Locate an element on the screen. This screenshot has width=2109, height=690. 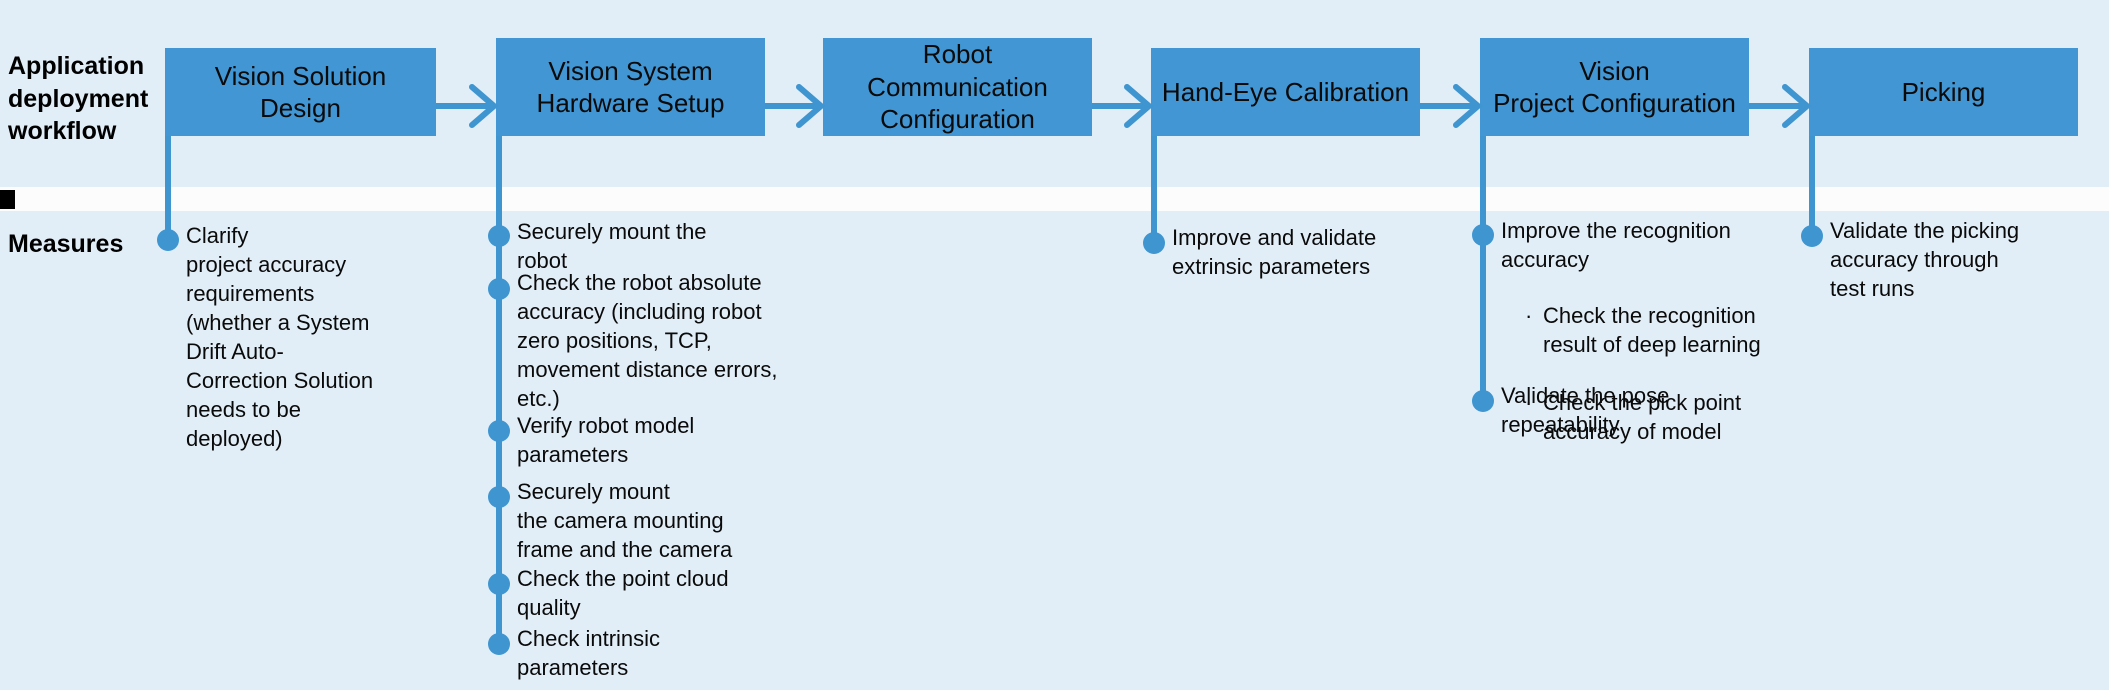
row-label-application-deployment-workflow: Application deployment workflow is located at coordinates (78, 98).